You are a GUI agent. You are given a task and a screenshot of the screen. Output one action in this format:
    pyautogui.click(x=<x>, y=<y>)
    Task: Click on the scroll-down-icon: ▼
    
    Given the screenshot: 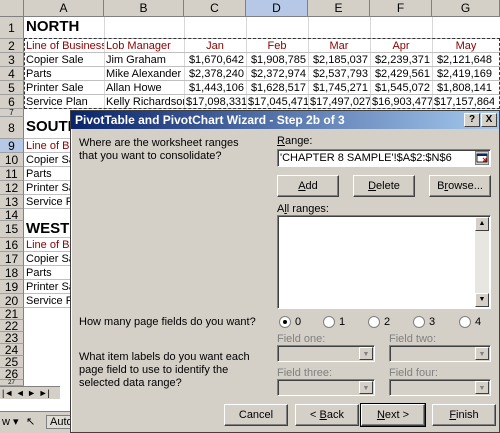 What is the action you would take?
    pyautogui.click(x=482, y=300)
    